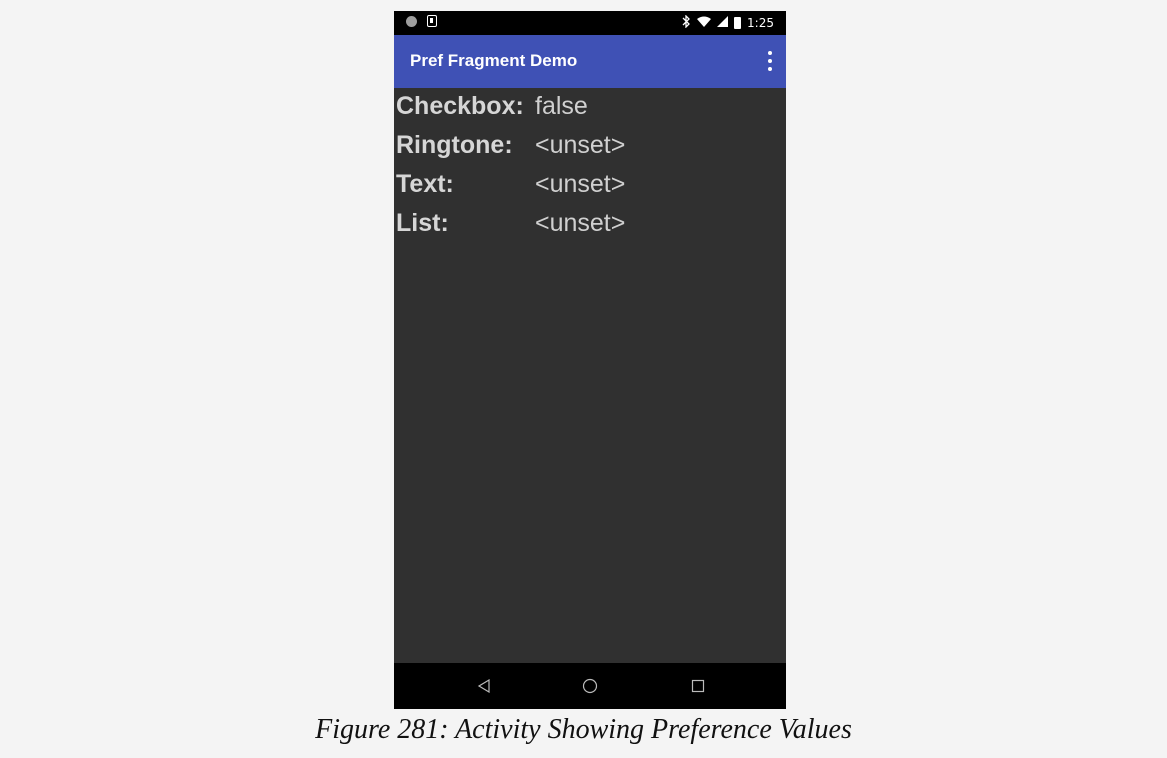  Describe the element at coordinates (432, 21) in the screenshot. I see `download-icon` at that location.